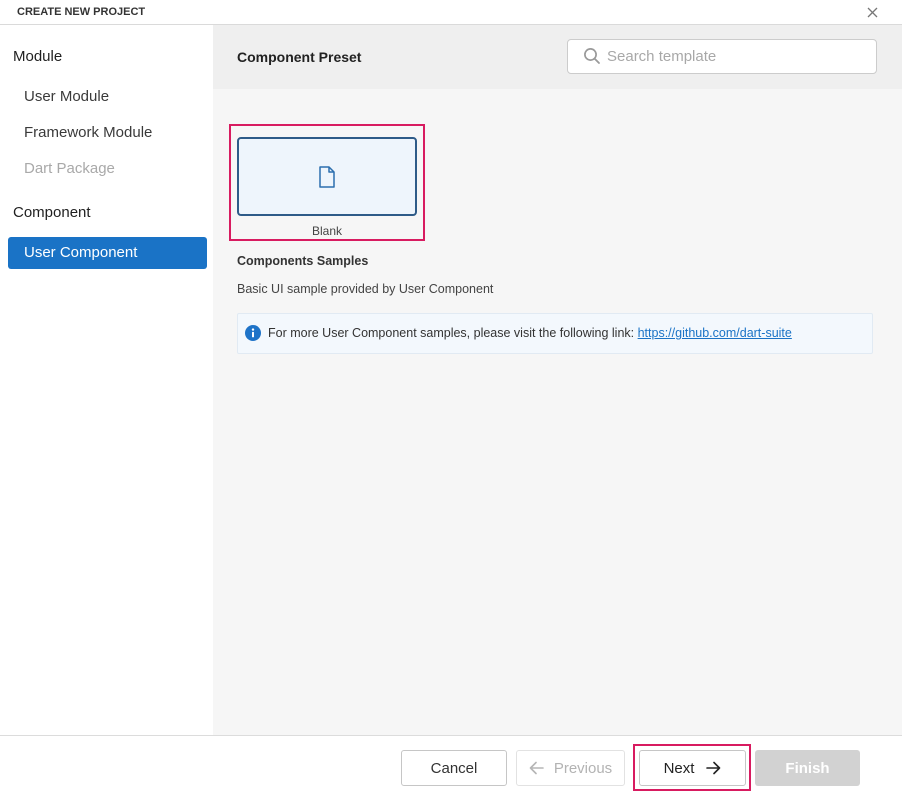 The image size is (902, 798). I want to click on sidebar-section-module: Module, so click(38, 56).